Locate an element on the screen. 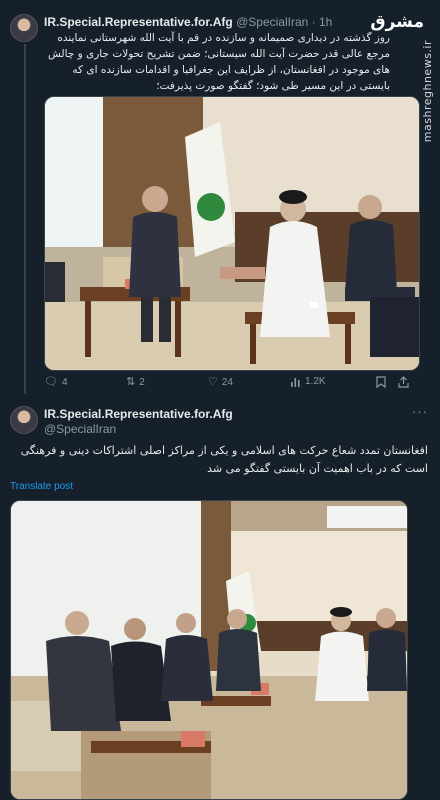  views-icon is located at coordinates (295, 382).